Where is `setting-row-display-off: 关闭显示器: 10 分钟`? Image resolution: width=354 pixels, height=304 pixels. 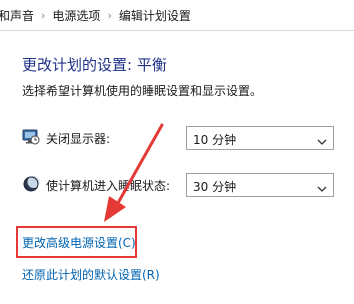 setting-row-display-off: 关闭显示器: 10 分钟 is located at coordinates (182, 138).